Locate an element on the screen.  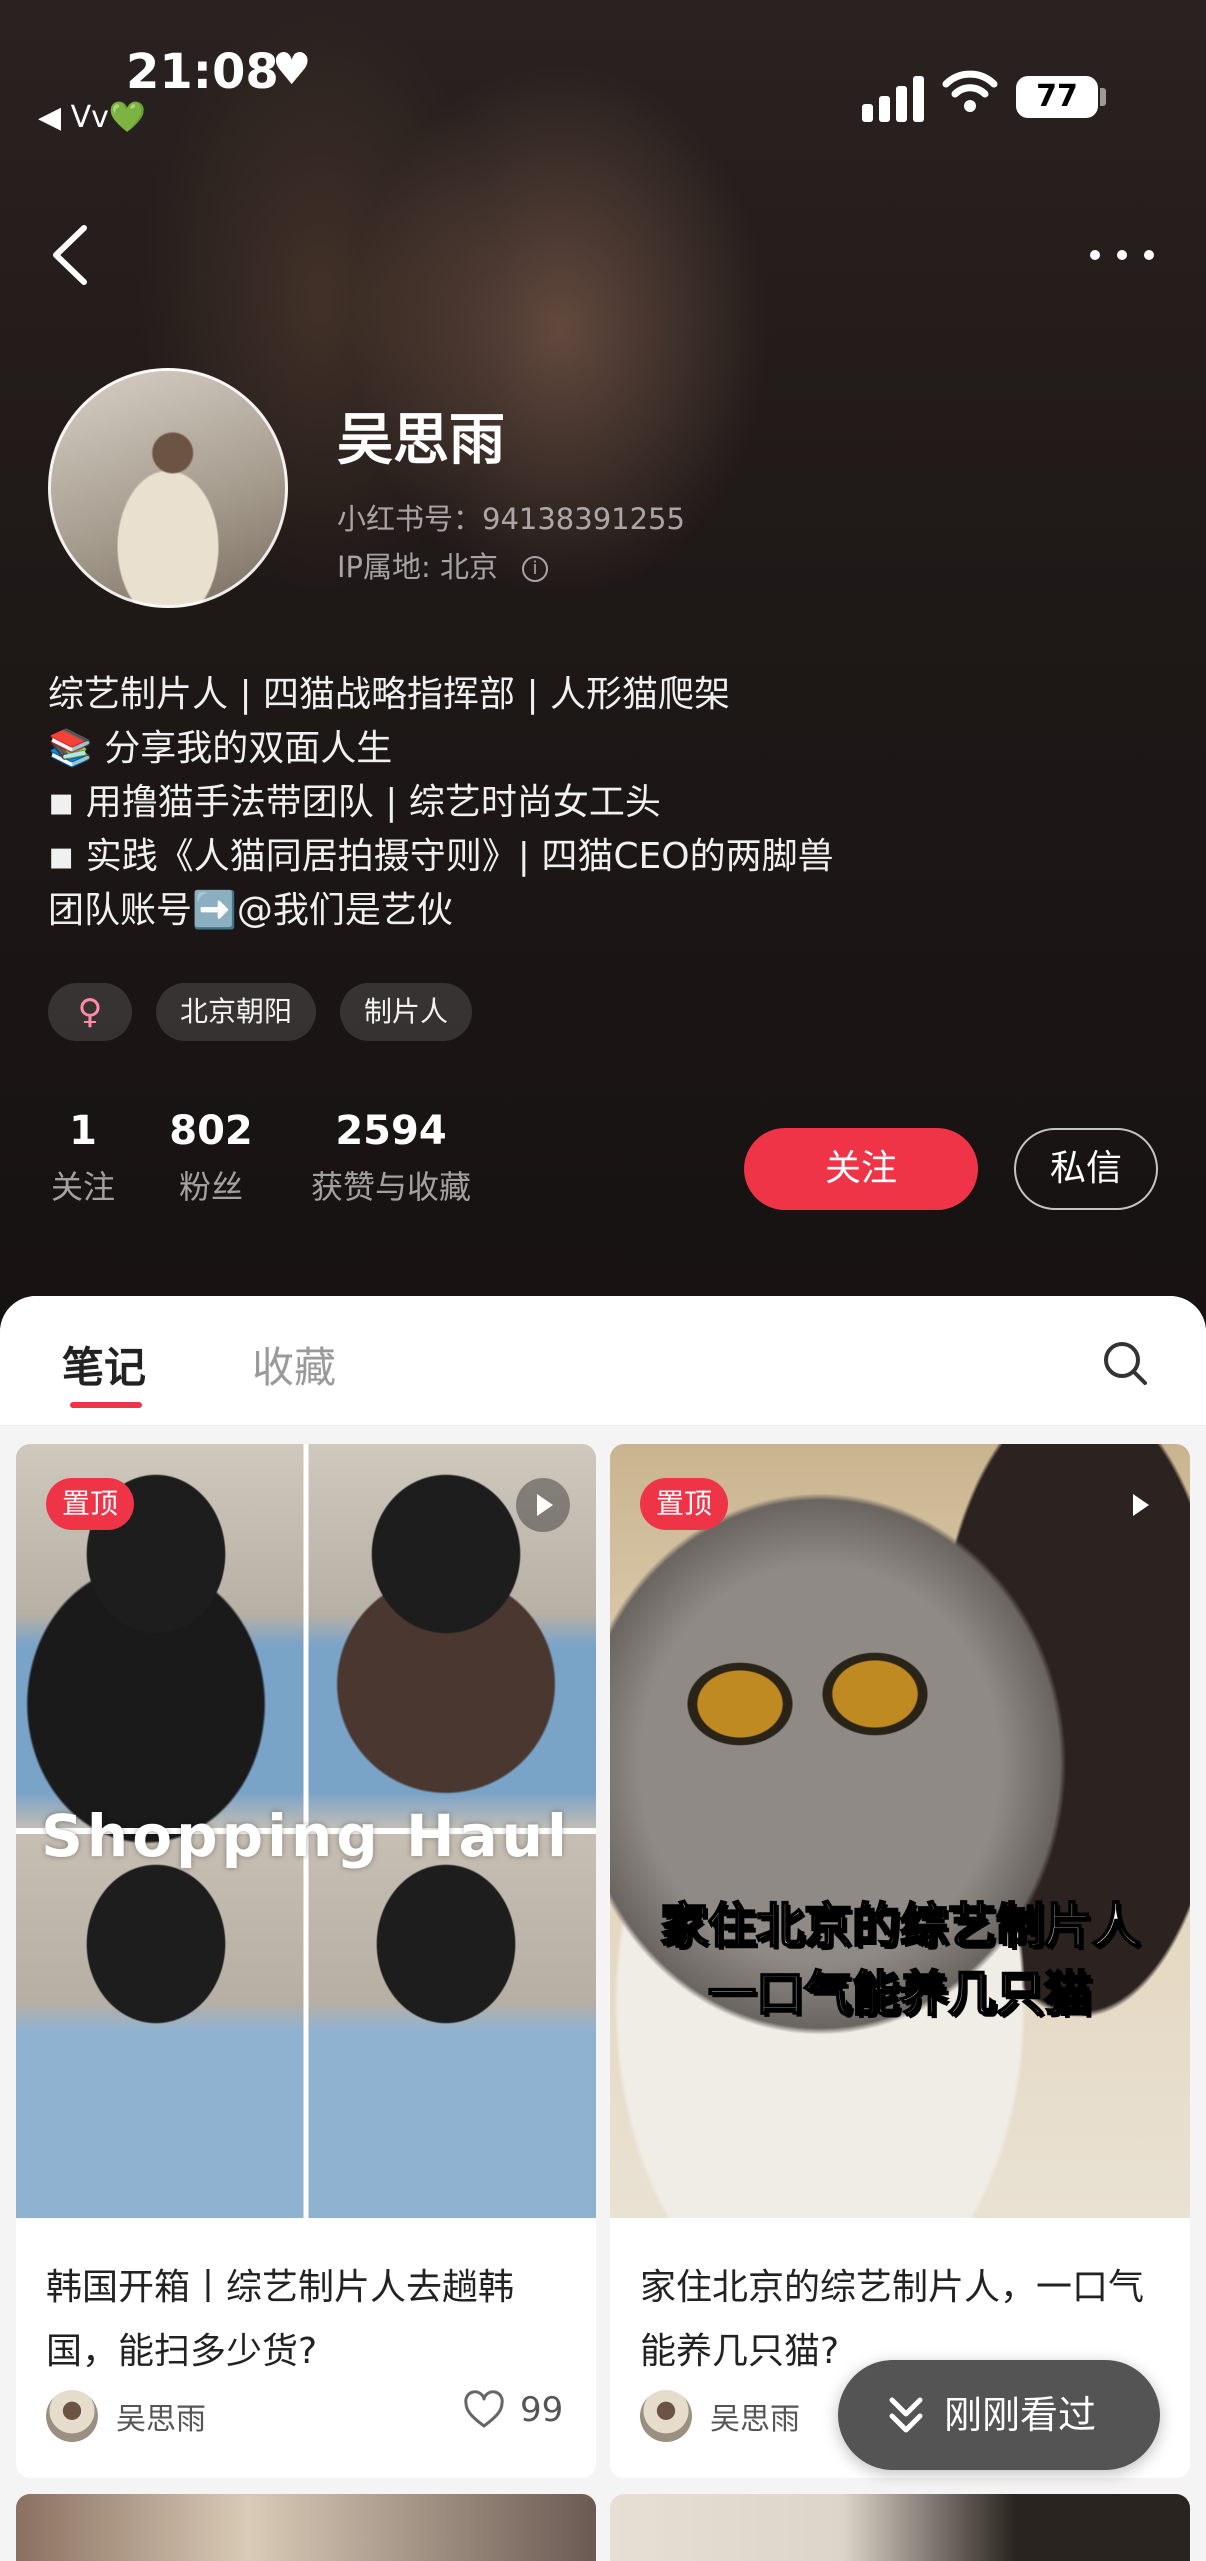
bio-line-team-account: 团队账号➡️@我们是艺伙 is located at coordinates (603, 911).